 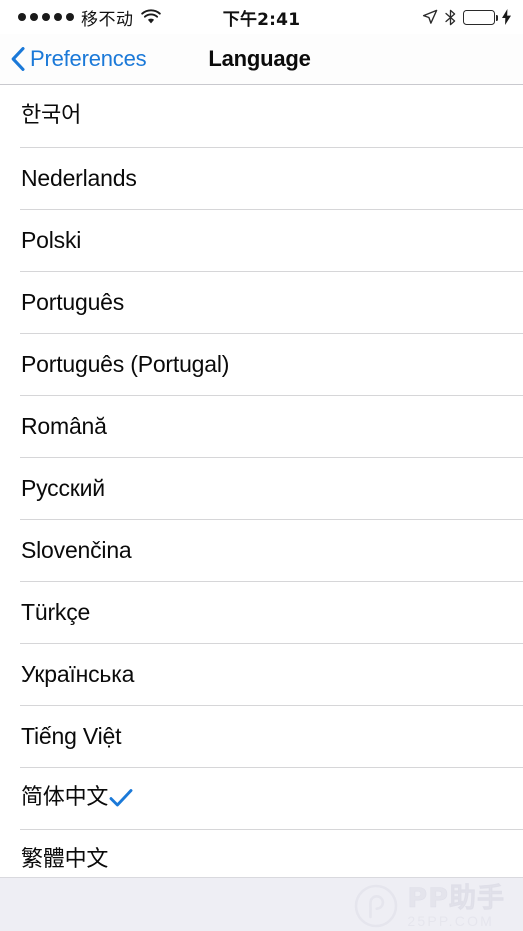 I want to click on language-row: Slovenčina, so click(x=261, y=550).